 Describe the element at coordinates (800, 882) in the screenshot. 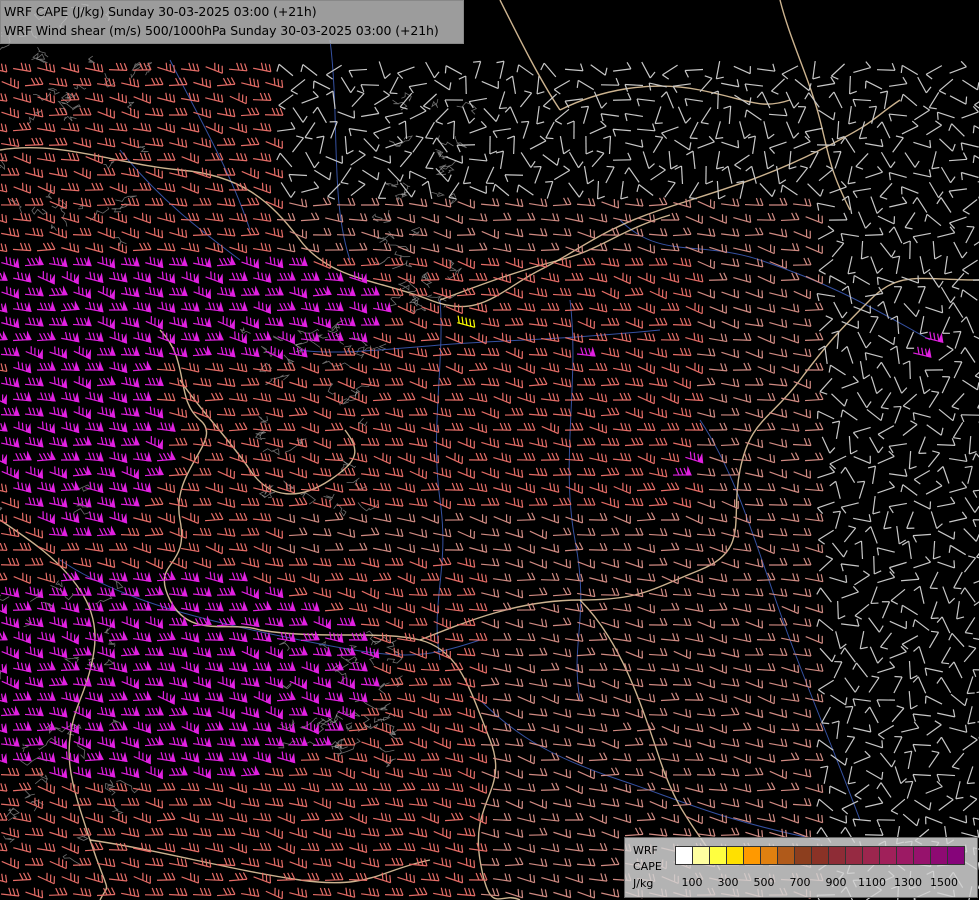

I see `legend-tick-label: 700` at that location.